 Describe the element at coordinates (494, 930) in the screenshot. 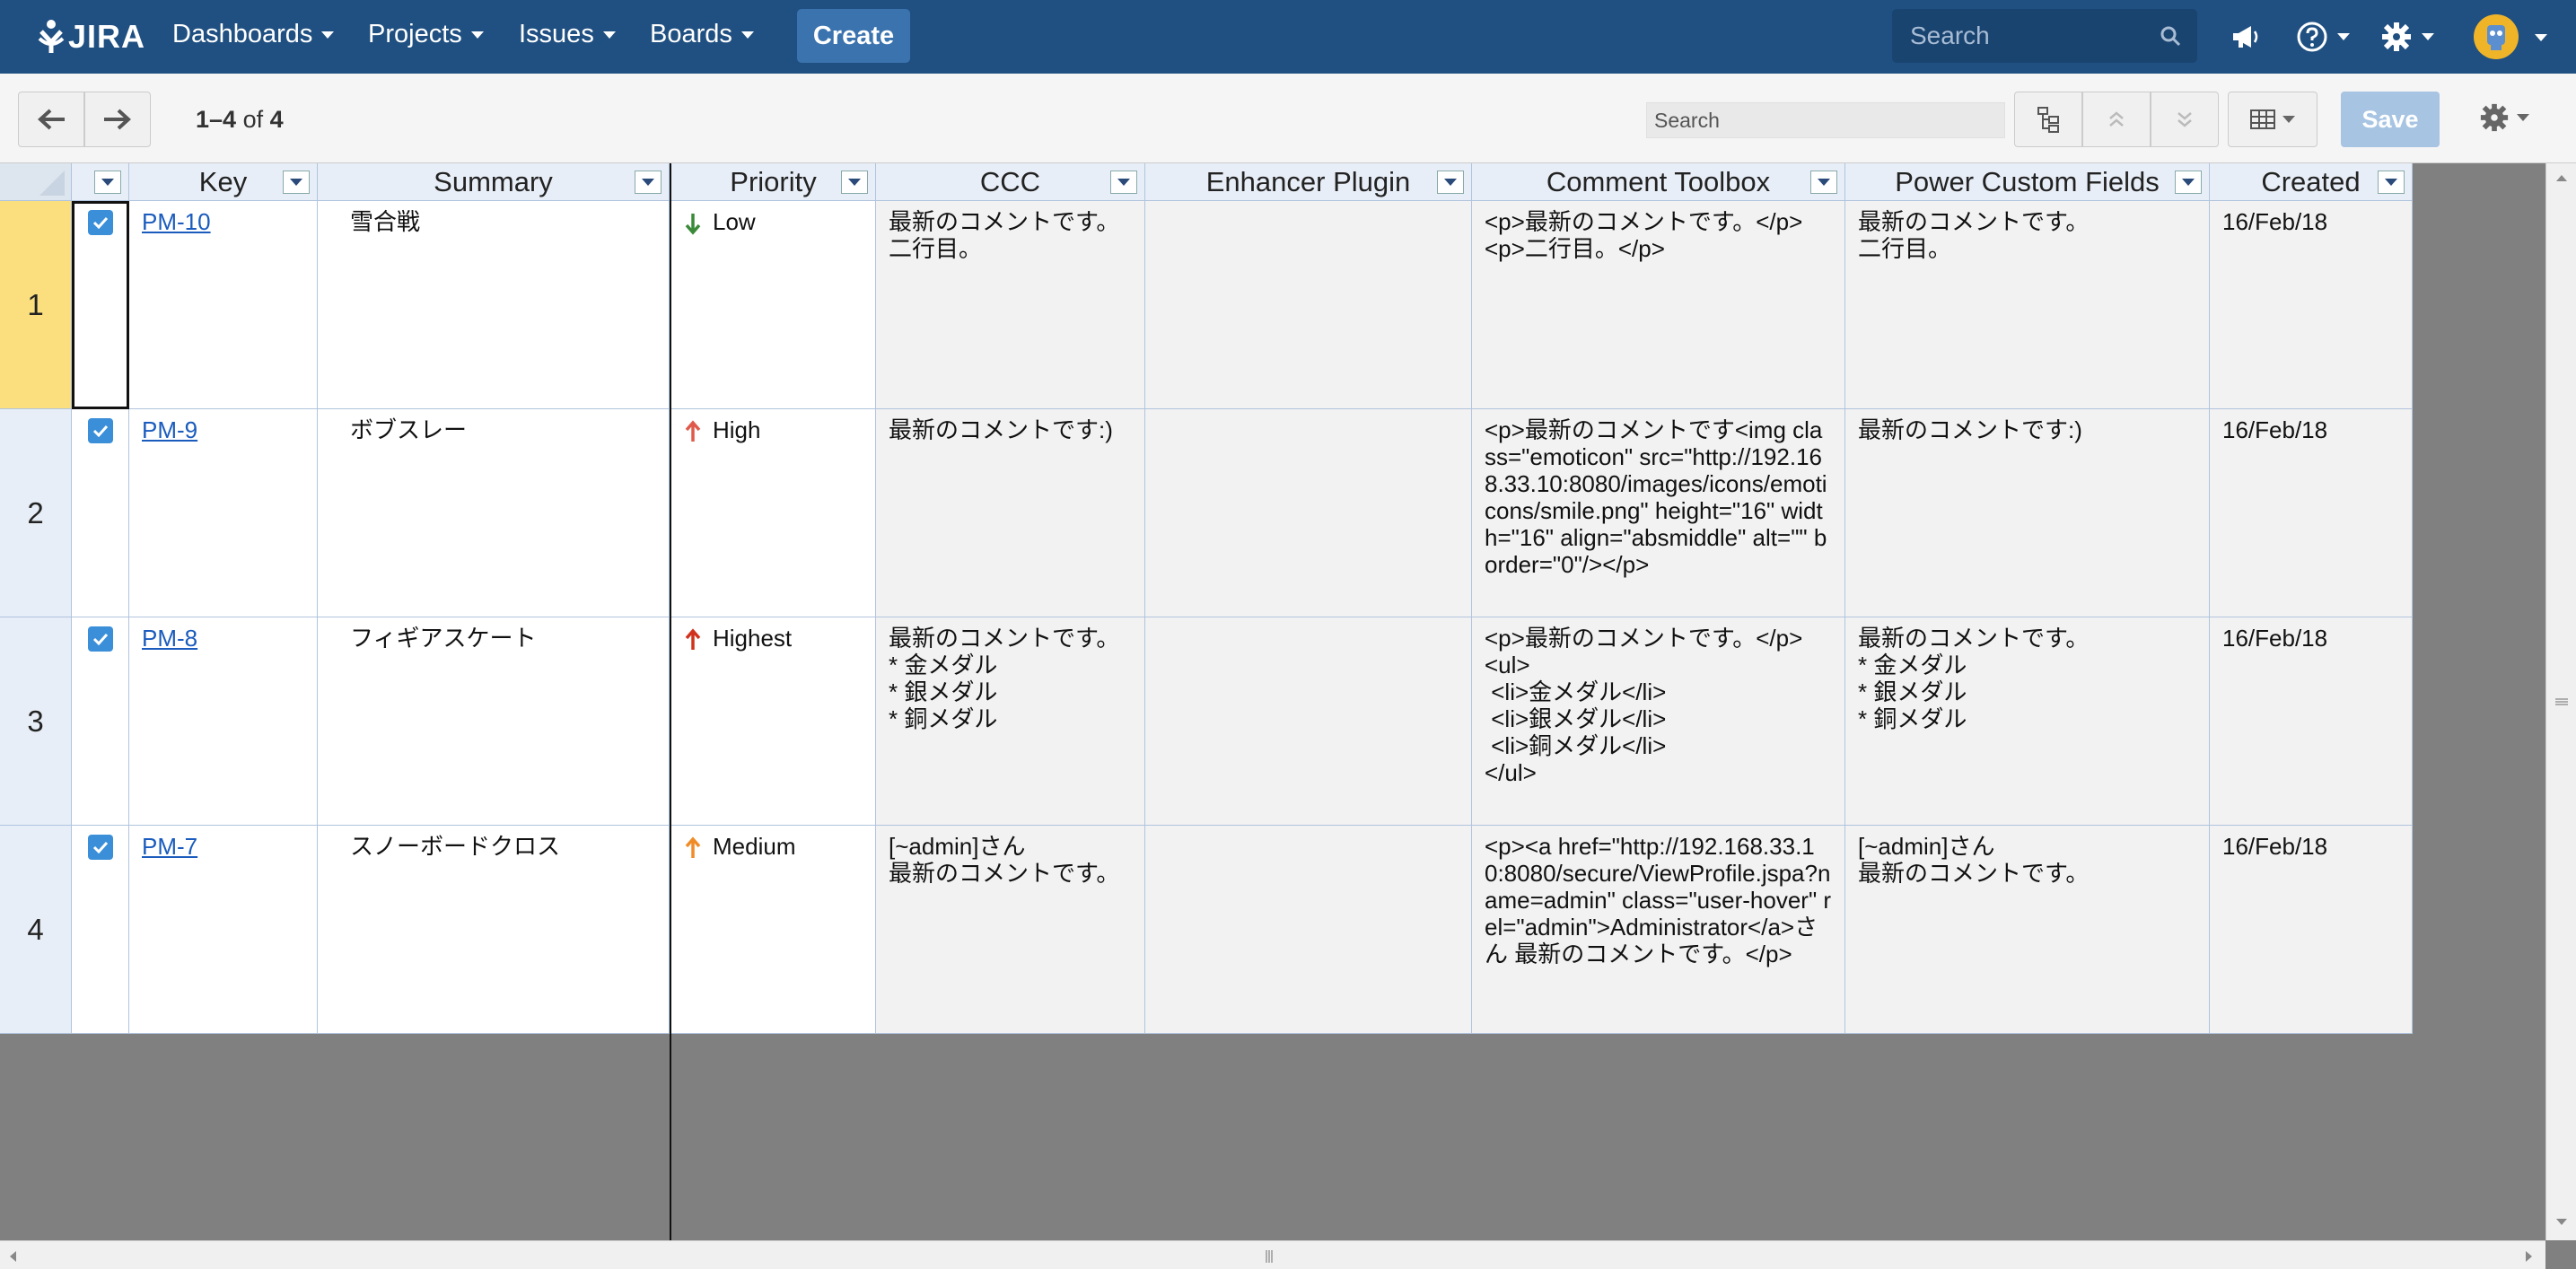

I see `summary-cell: スノーボードクロス` at that location.